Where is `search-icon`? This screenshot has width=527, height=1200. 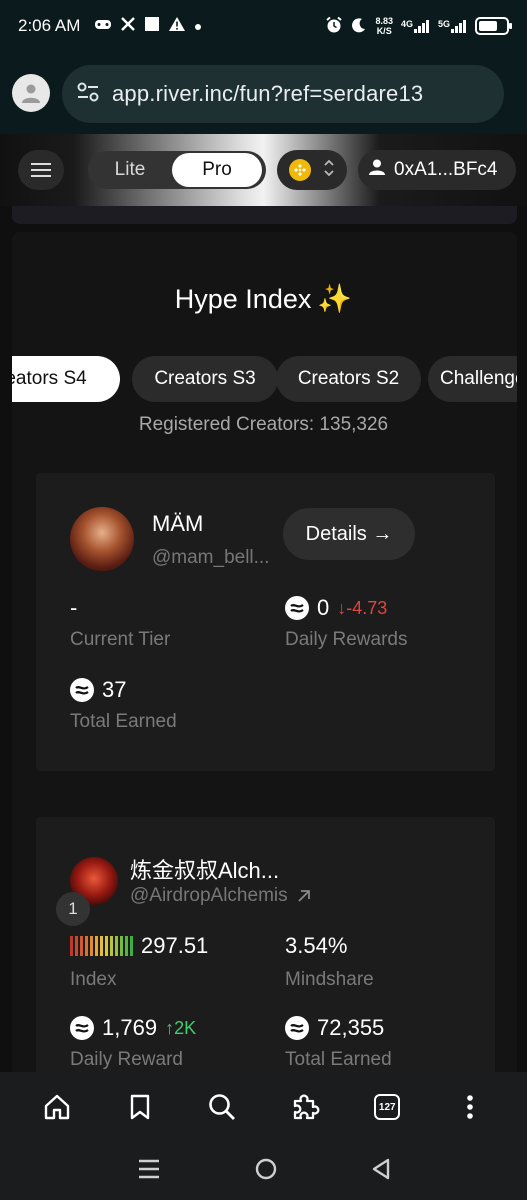
search-icon is located at coordinates (222, 1107).